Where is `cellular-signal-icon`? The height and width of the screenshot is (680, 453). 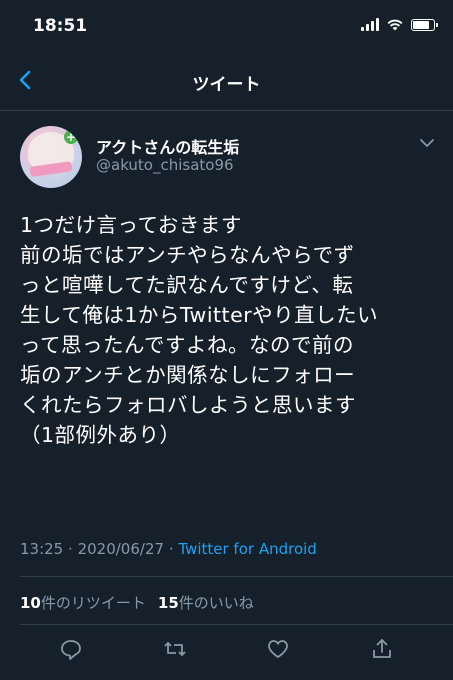 cellular-signal-icon is located at coordinates (370, 24).